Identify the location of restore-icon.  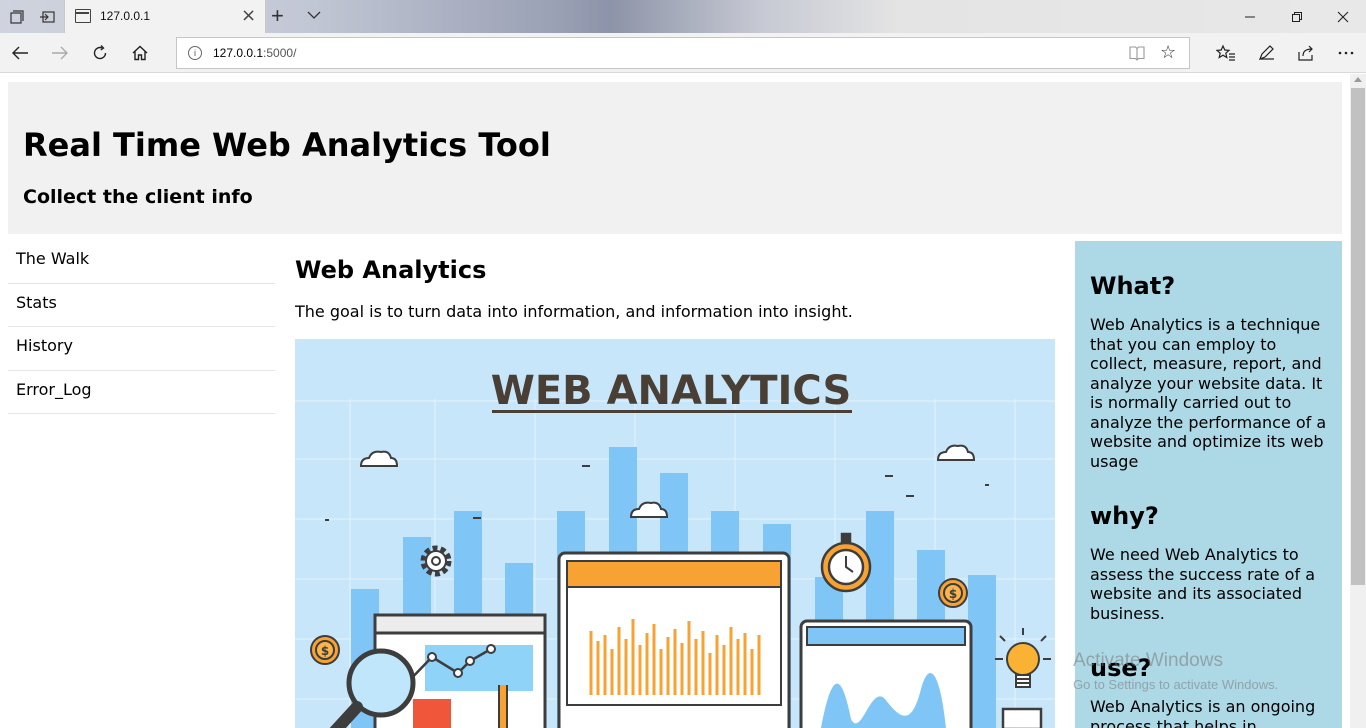
(1297, 16).